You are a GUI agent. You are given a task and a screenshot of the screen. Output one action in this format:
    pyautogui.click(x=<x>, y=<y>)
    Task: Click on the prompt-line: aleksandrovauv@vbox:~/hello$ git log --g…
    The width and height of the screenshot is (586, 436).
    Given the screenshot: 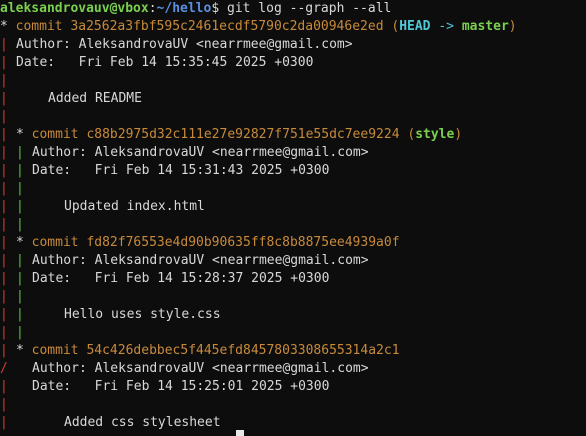 What is the action you would take?
    pyautogui.click(x=195, y=9)
    